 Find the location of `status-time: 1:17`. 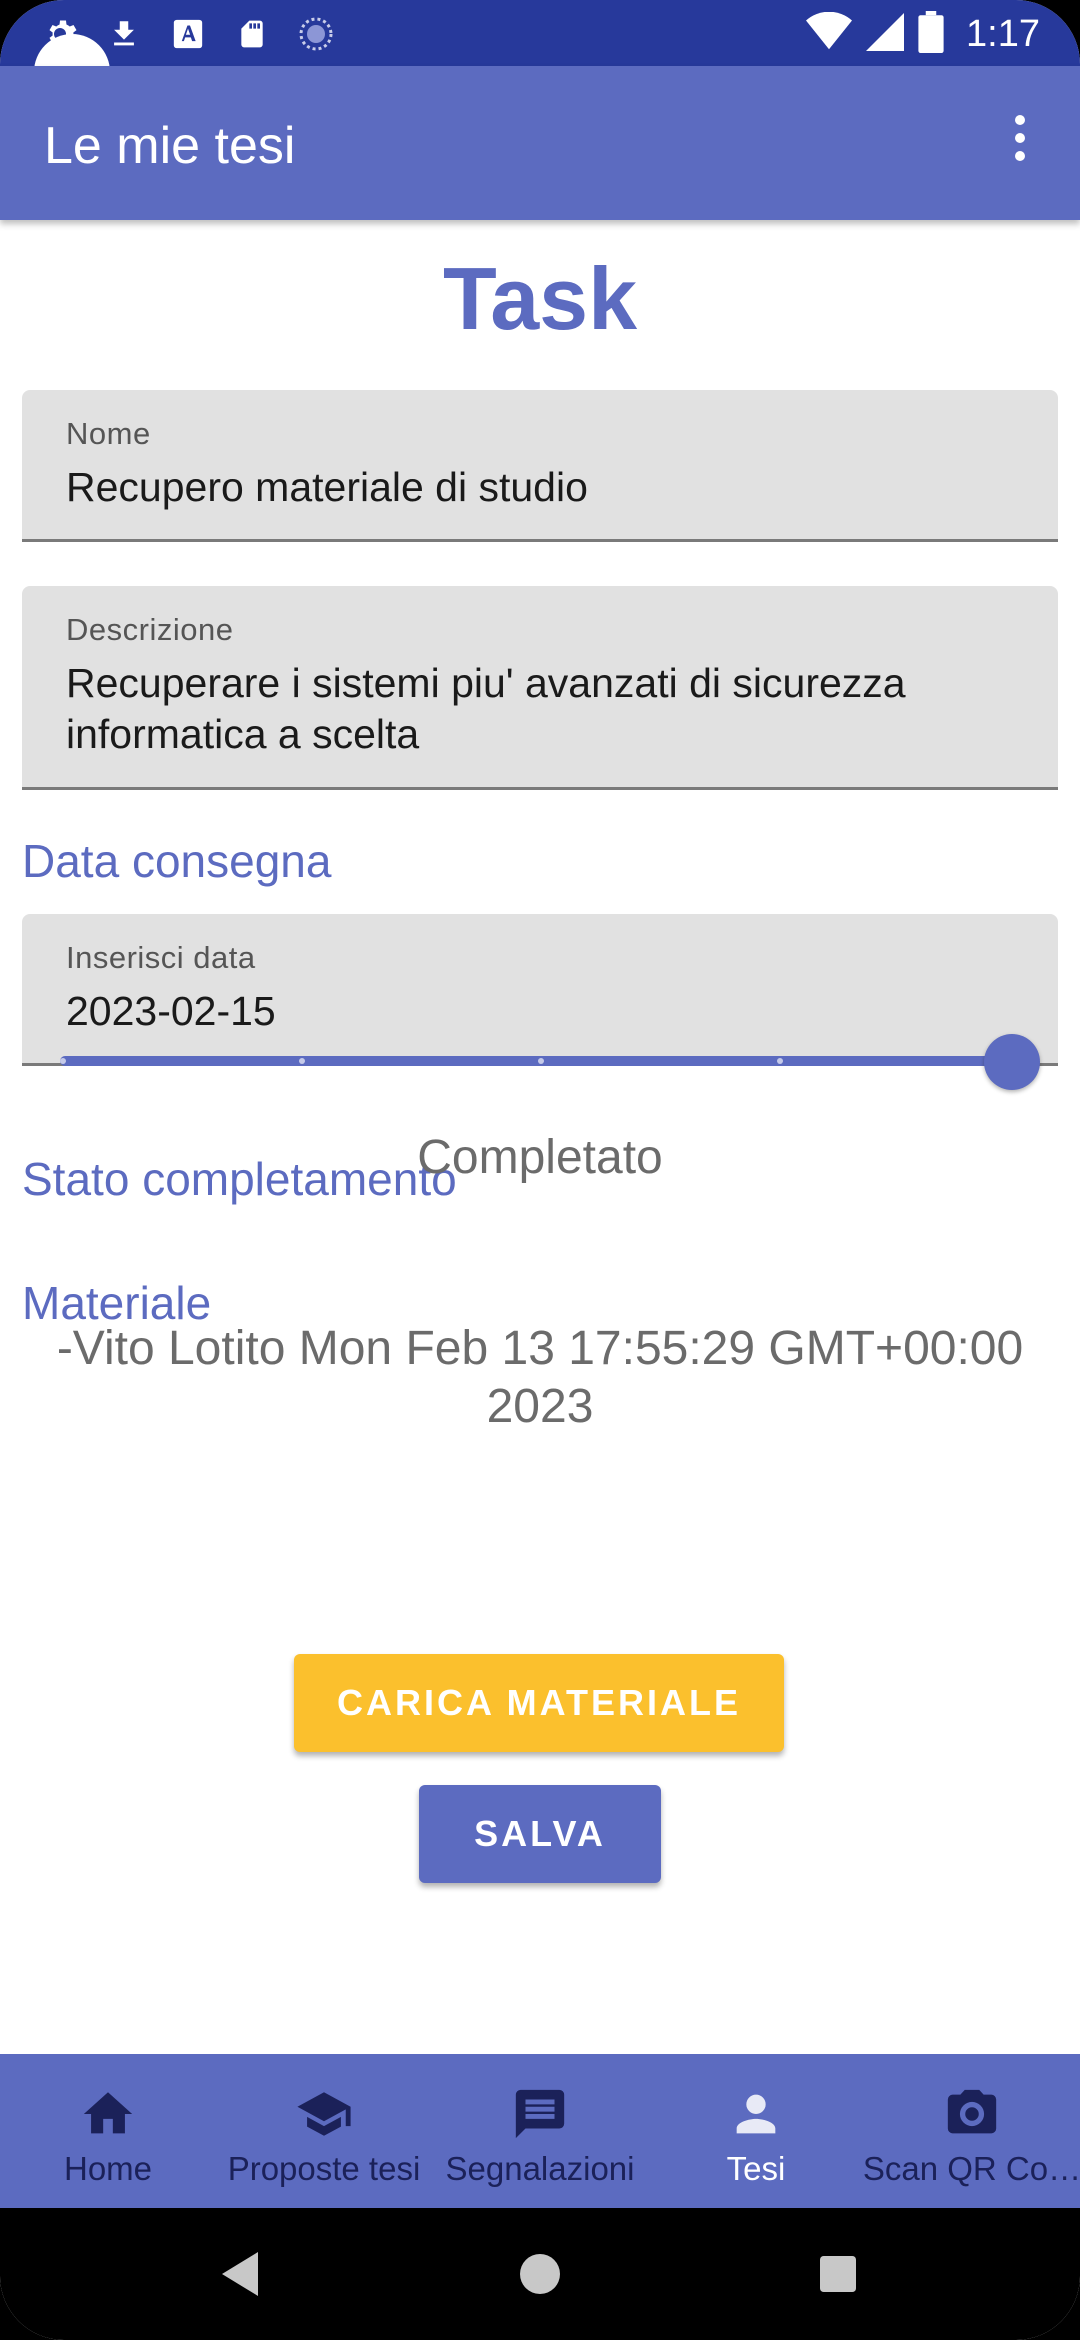

status-time: 1:17 is located at coordinates (1003, 33).